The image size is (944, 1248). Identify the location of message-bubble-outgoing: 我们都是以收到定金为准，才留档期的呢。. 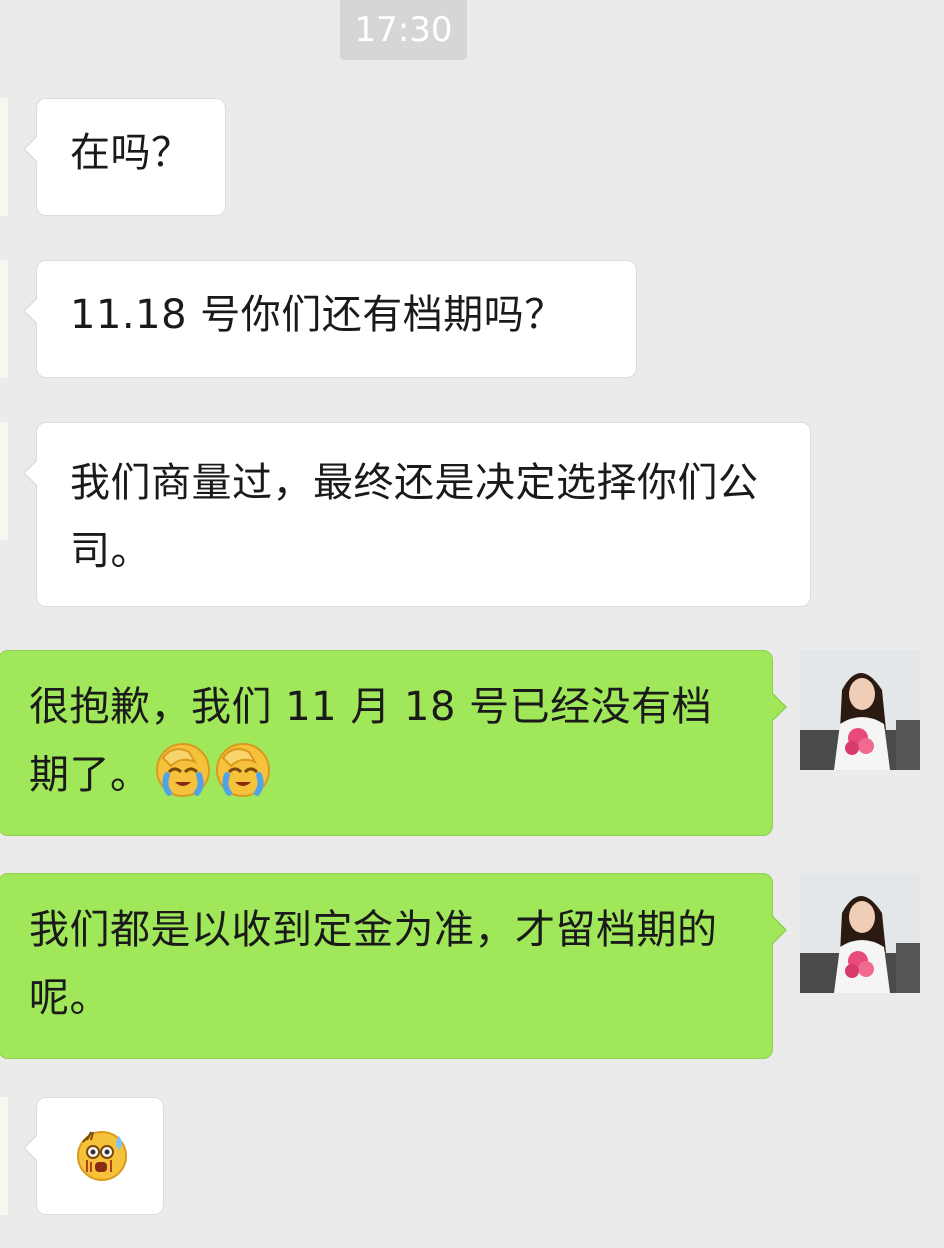
(393, 966).